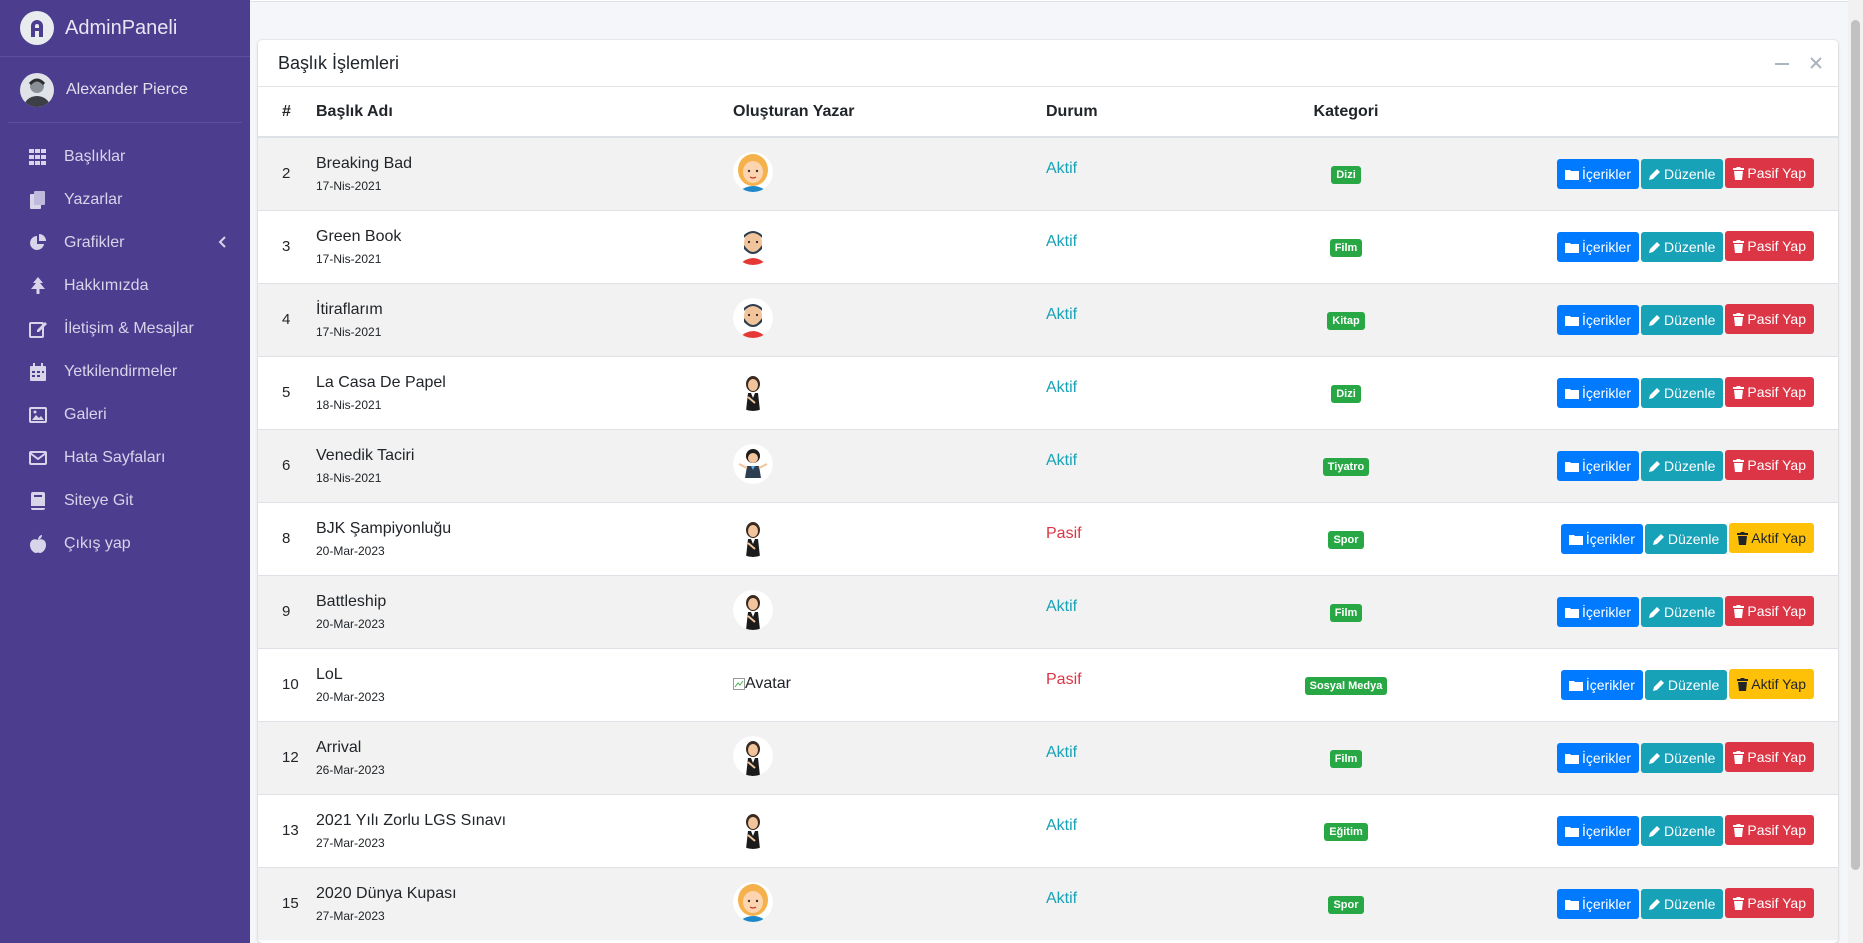 This screenshot has width=1863, height=943. I want to click on sidebar-item-hata-sayfalari: Hata Sayfaları, so click(125, 457).